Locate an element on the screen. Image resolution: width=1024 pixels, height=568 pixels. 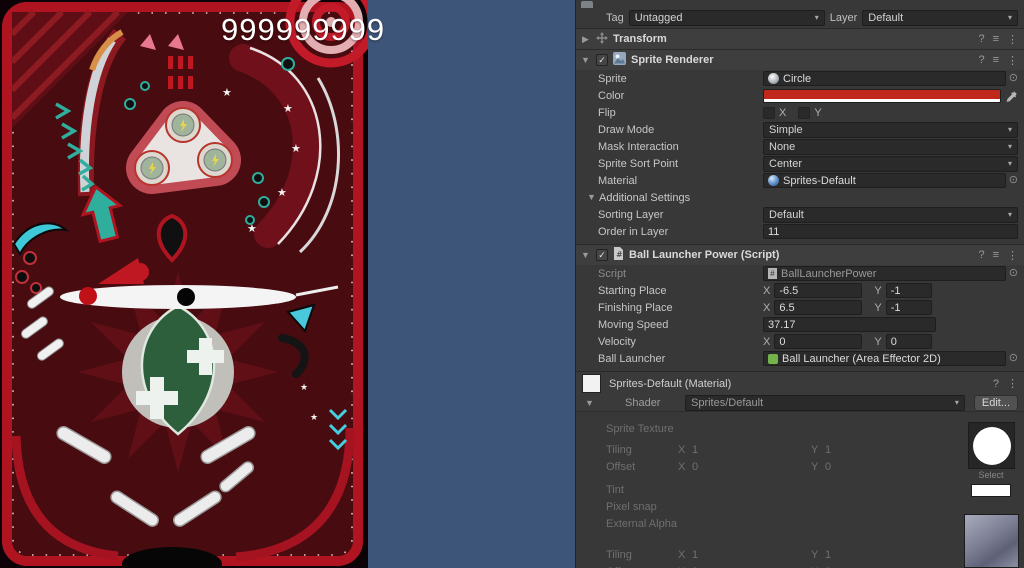
flip-y-checkbox is located at coordinates (804, 112).